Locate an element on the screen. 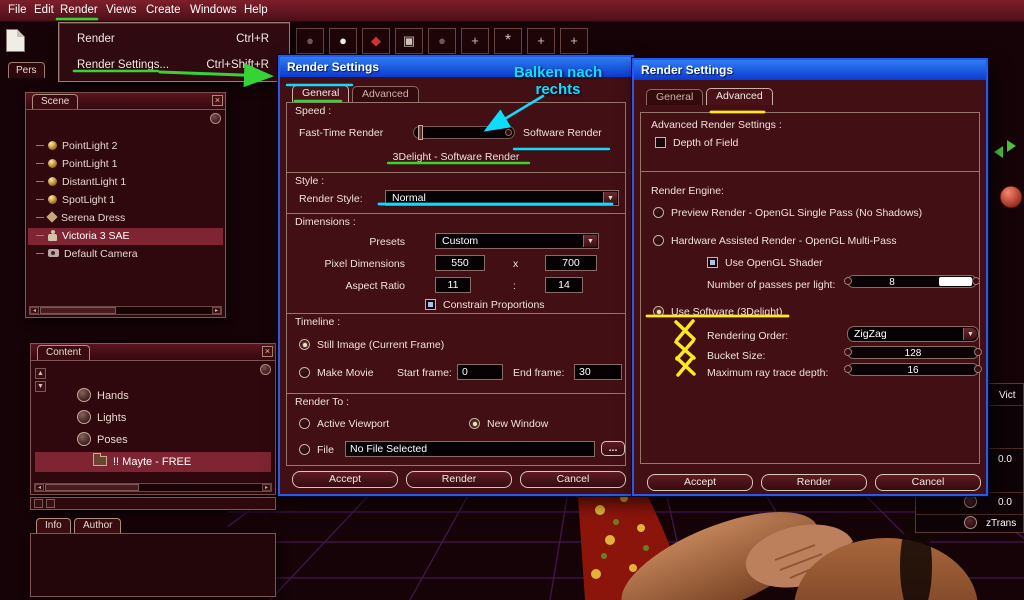  tab-info: Info is located at coordinates (53, 525).